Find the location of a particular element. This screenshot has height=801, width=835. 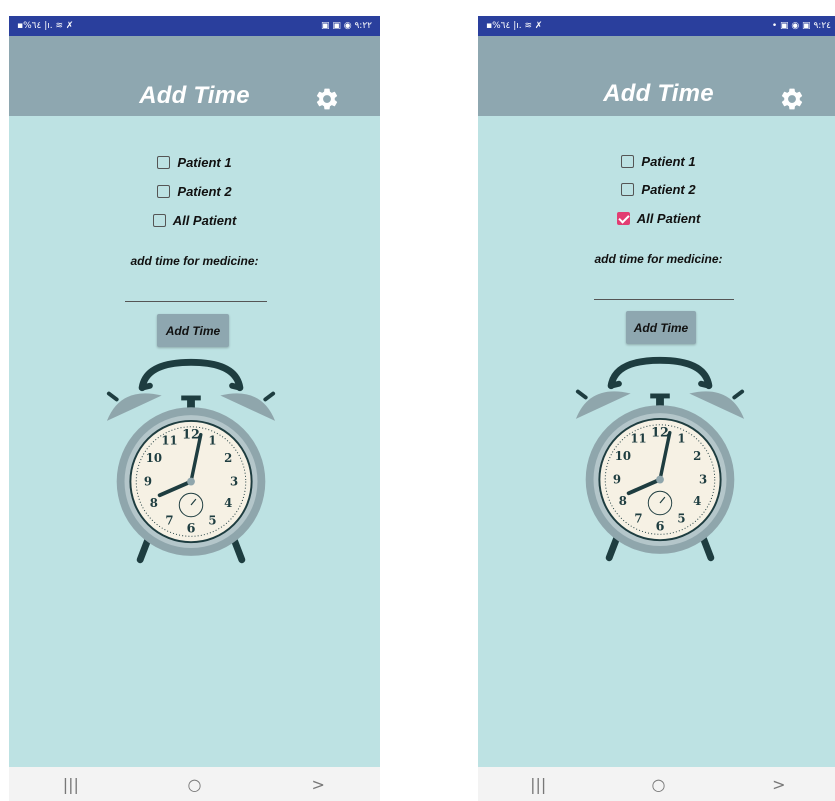

status-time: ٩:٢٢ is located at coordinates (363, 26).